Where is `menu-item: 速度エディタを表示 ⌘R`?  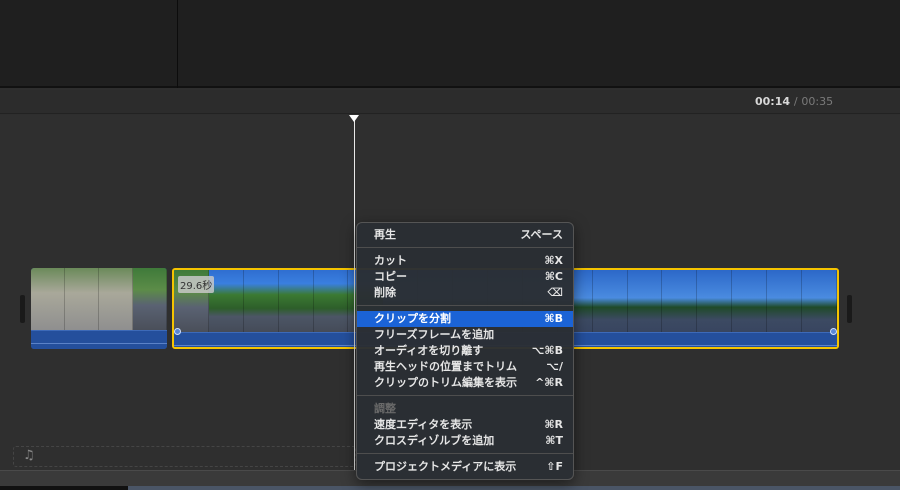 menu-item: 速度エディタを表示 ⌘R is located at coordinates (465, 425).